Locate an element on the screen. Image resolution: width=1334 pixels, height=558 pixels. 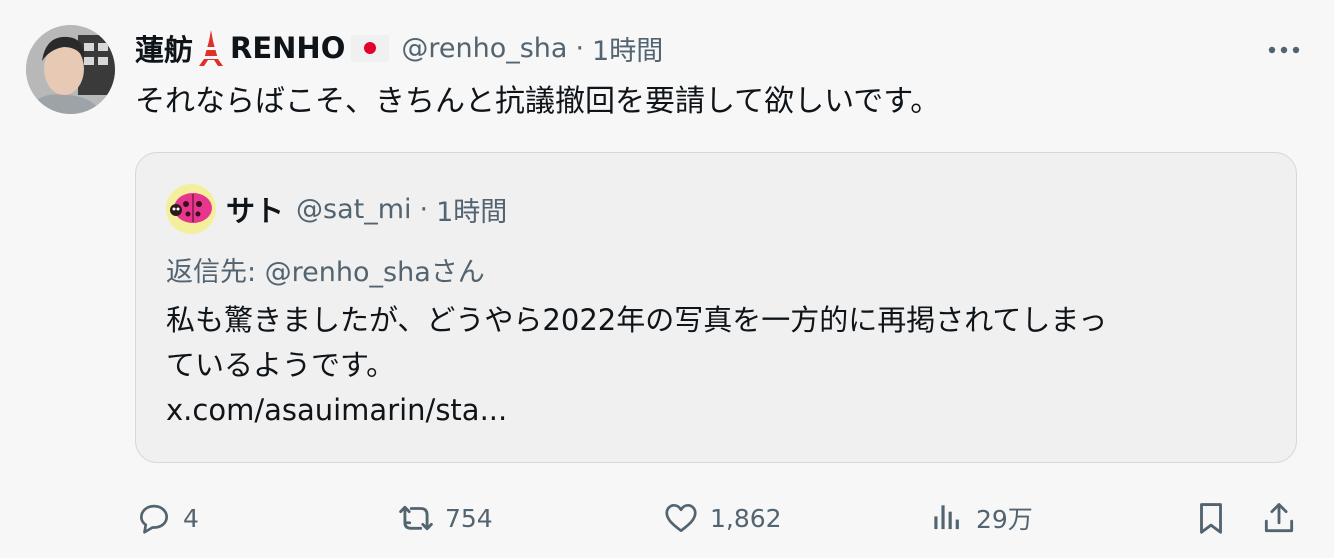
action-bar: 4 754 1,862 29万 is located at coordinates (717, 518).